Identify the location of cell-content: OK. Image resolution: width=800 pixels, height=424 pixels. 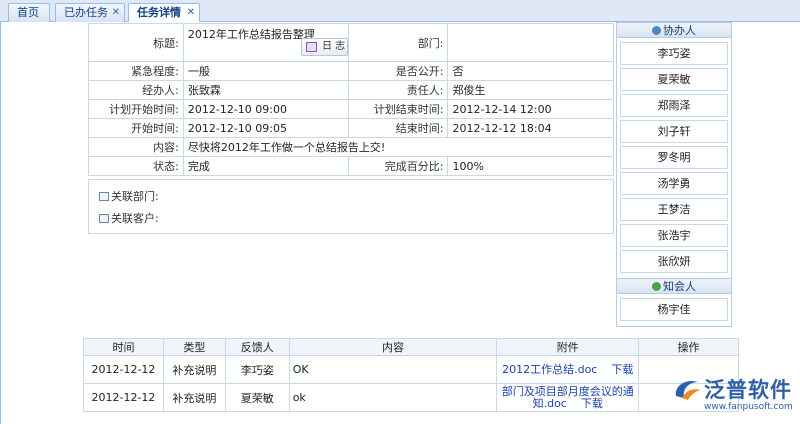
(393, 369).